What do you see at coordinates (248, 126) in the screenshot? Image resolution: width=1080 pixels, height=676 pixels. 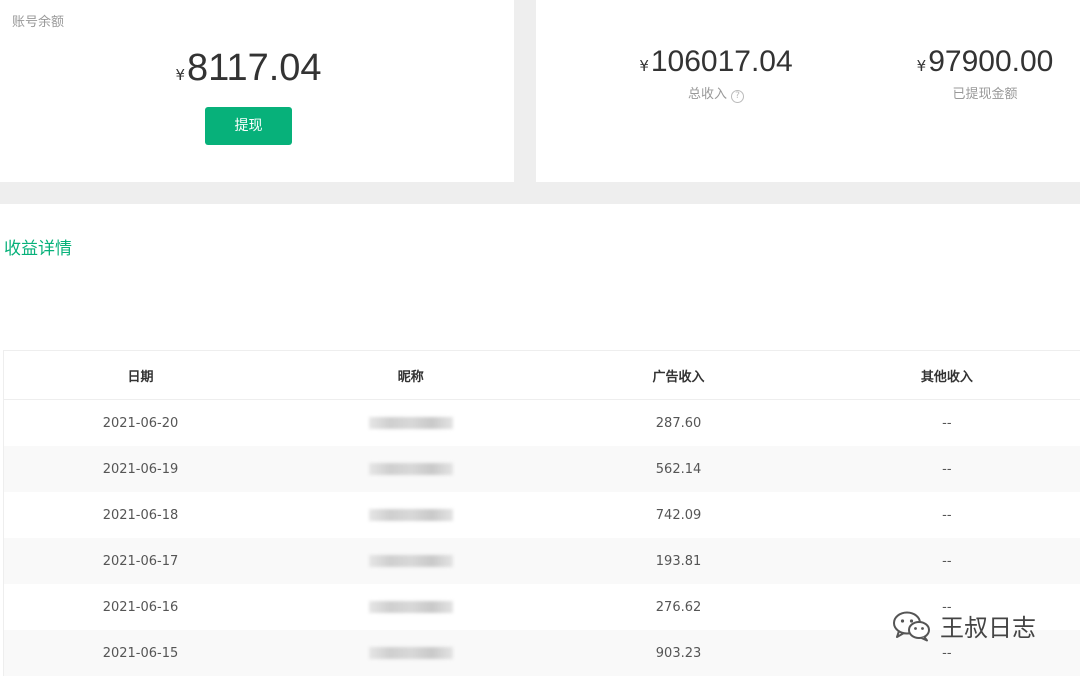 I see `withdraw-button: 提现` at bounding box center [248, 126].